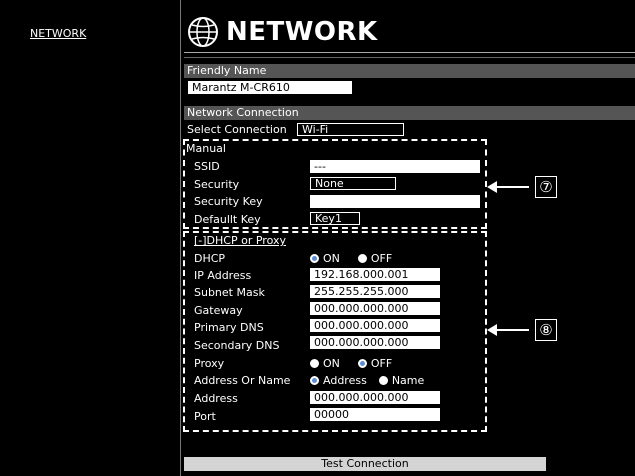 This screenshot has width=635, height=476. I want to click on ip-address-label: IP Address, so click(223, 275).